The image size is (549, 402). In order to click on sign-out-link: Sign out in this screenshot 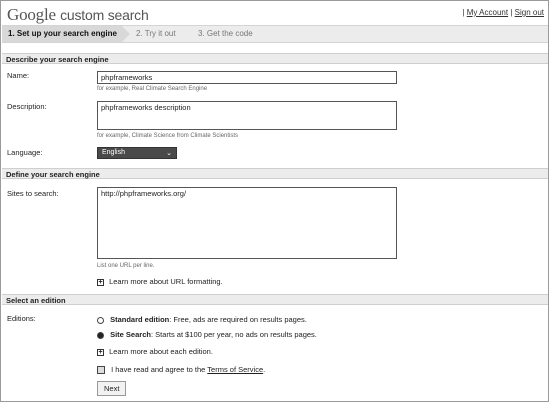, I will do `click(529, 12)`.